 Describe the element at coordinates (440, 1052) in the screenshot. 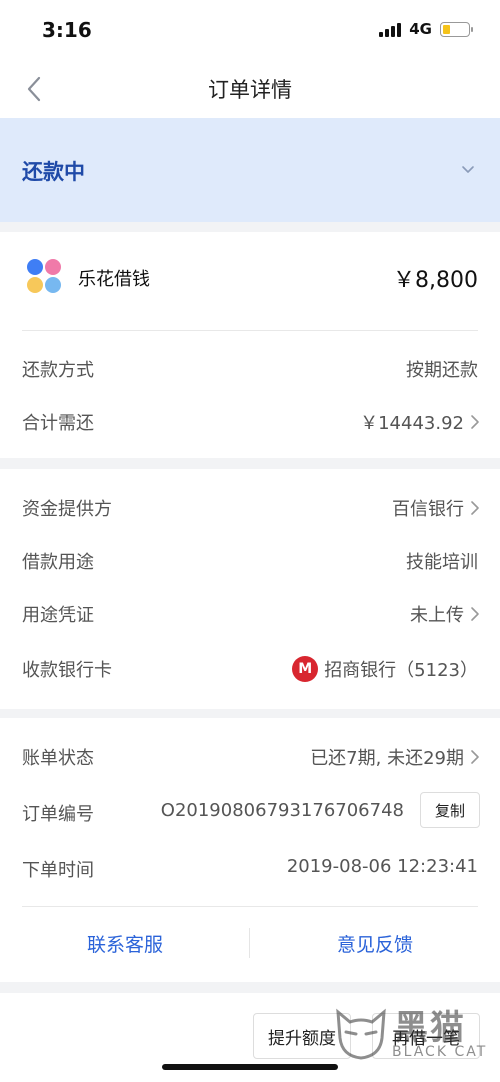

I see `watermark-en: BLACK CAT` at that location.